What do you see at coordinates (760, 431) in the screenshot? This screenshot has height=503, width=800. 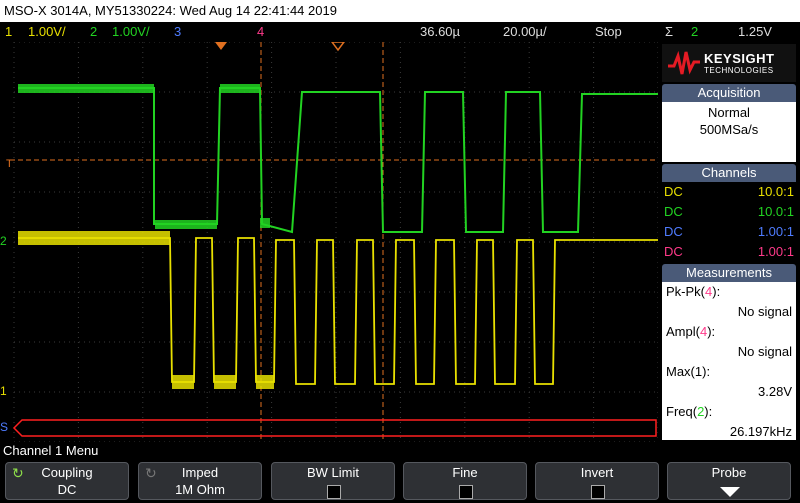 I see `meas-freq-value: 26.197kHz` at bounding box center [760, 431].